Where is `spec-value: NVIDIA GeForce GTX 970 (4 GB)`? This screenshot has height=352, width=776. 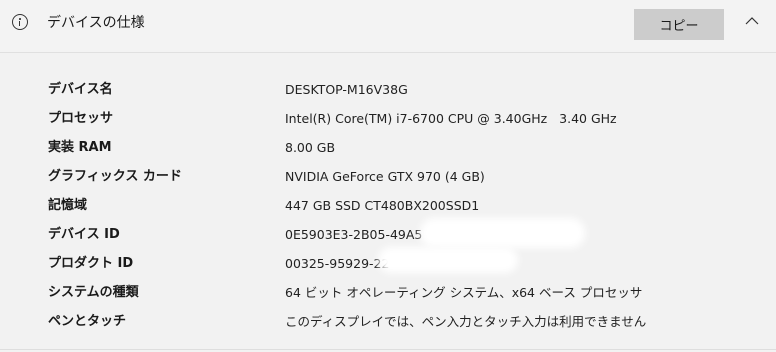
spec-value: NVIDIA GeForce GTX 970 (4 GB) is located at coordinates (385, 176).